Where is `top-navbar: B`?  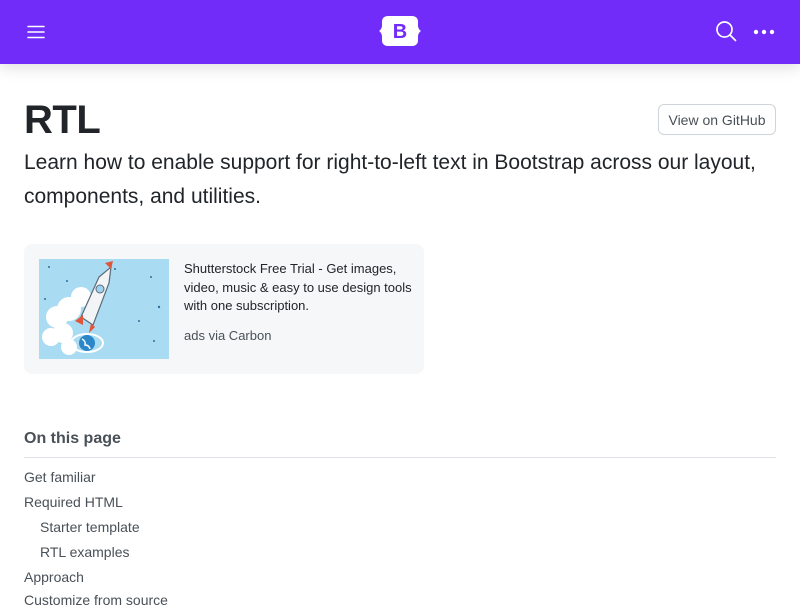 top-navbar: B is located at coordinates (400, 32).